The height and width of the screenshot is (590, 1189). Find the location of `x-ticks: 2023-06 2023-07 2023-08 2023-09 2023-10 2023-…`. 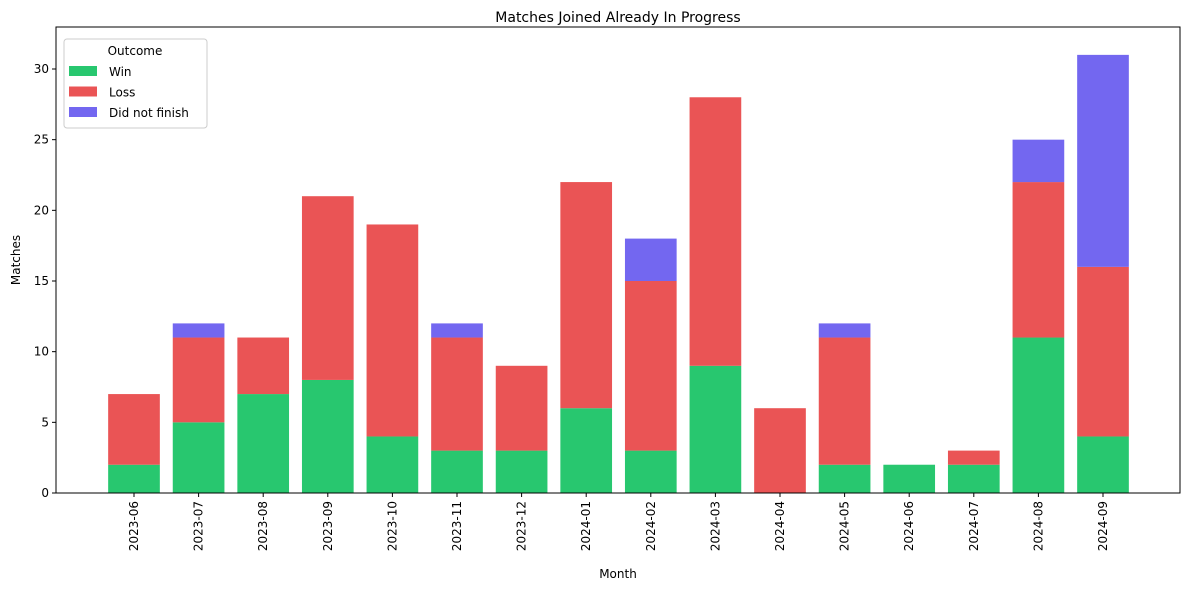

x-ticks: 2023-06 2023-07 2023-08 2023-09 2023-10 2023-… is located at coordinates (618, 522).